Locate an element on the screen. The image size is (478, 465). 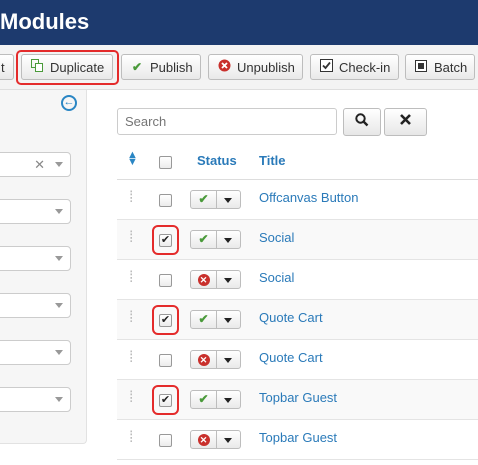
batch-icon is located at coordinates (421, 67).